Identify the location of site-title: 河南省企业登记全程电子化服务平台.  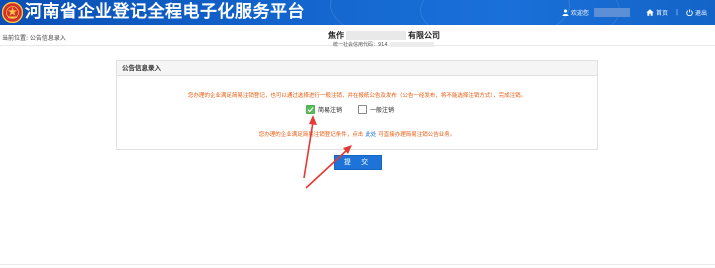
(165, 12).